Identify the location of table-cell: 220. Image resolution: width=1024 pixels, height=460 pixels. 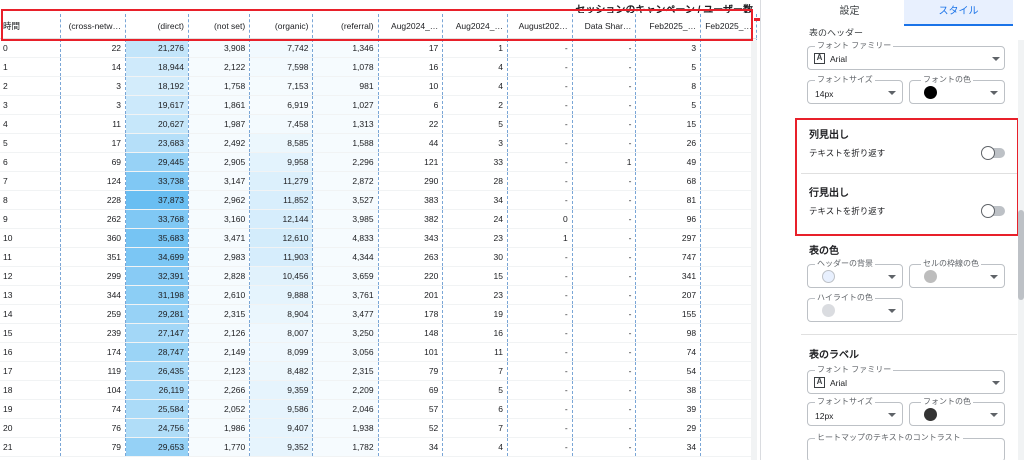
(411, 276).